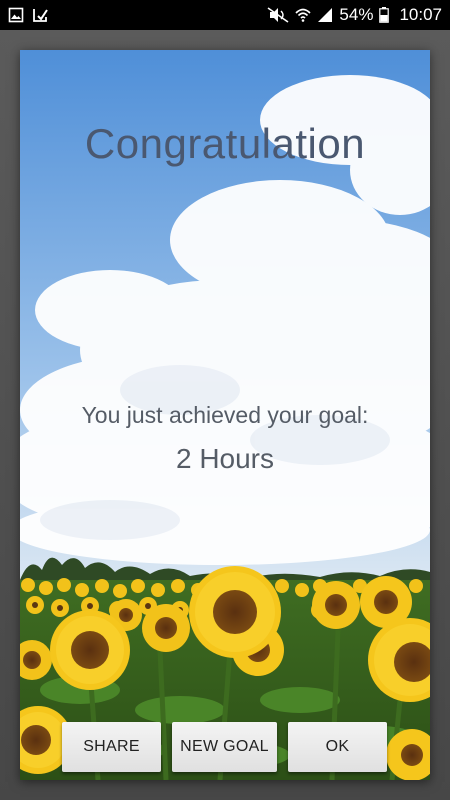 The image size is (450, 800). What do you see at coordinates (225, 15) in the screenshot?
I see `status-bar: 54% 10:07` at bounding box center [225, 15].